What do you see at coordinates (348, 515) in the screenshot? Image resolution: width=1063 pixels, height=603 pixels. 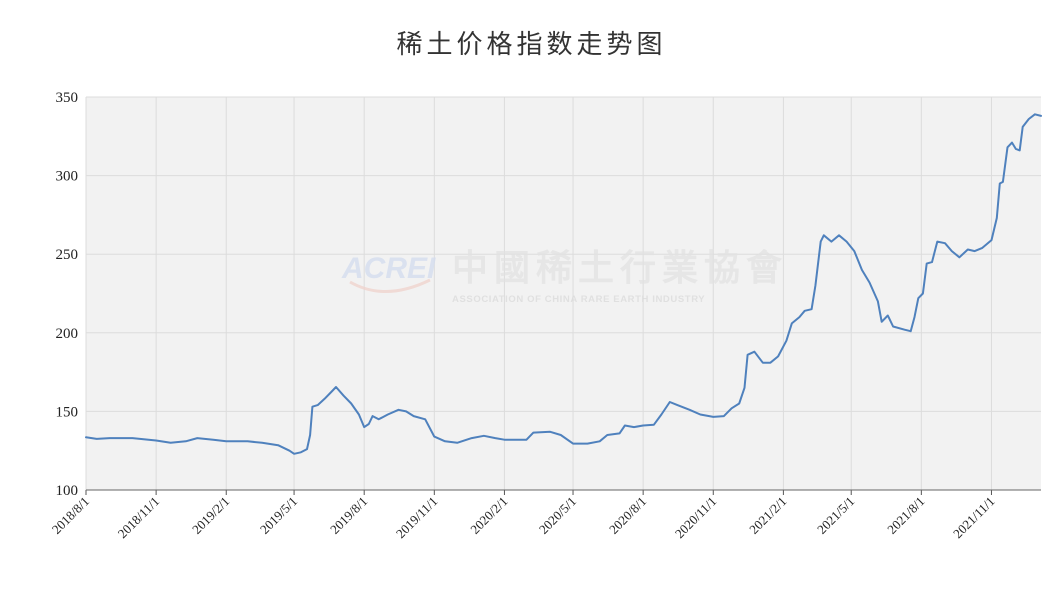 I see `x-tick-label: 2019/8/1` at bounding box center [348, 515].